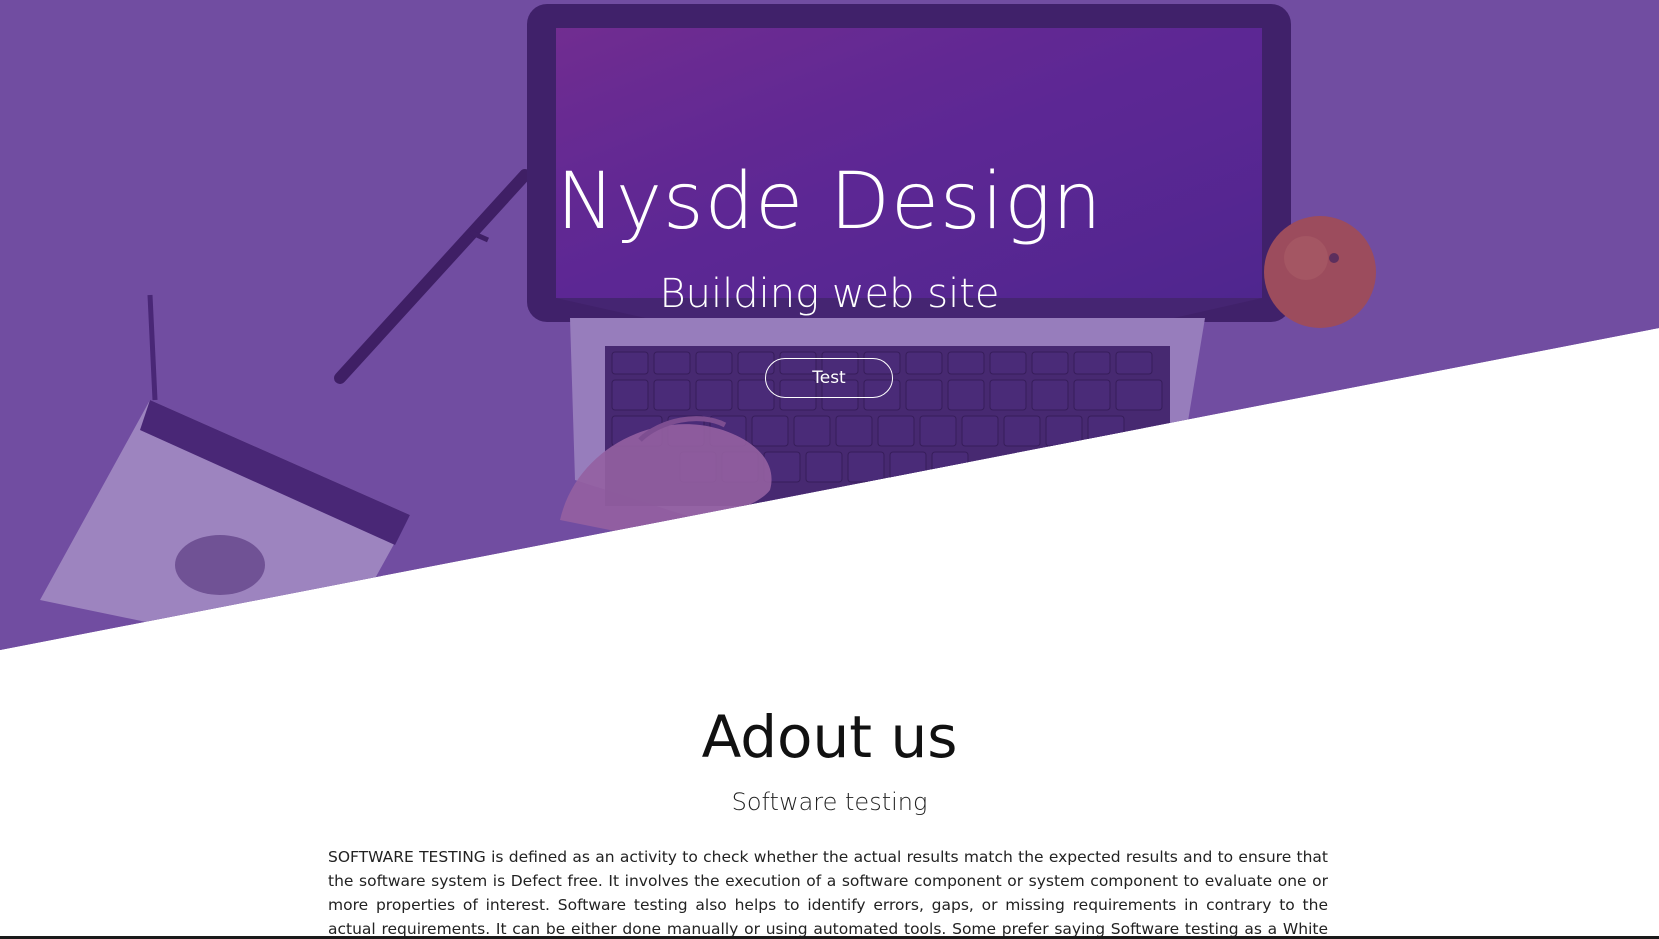 The image size is (1659, 939). Describe the element at coordinates (829, 378) in the screenshot. I see `test-button: Test` at that location.